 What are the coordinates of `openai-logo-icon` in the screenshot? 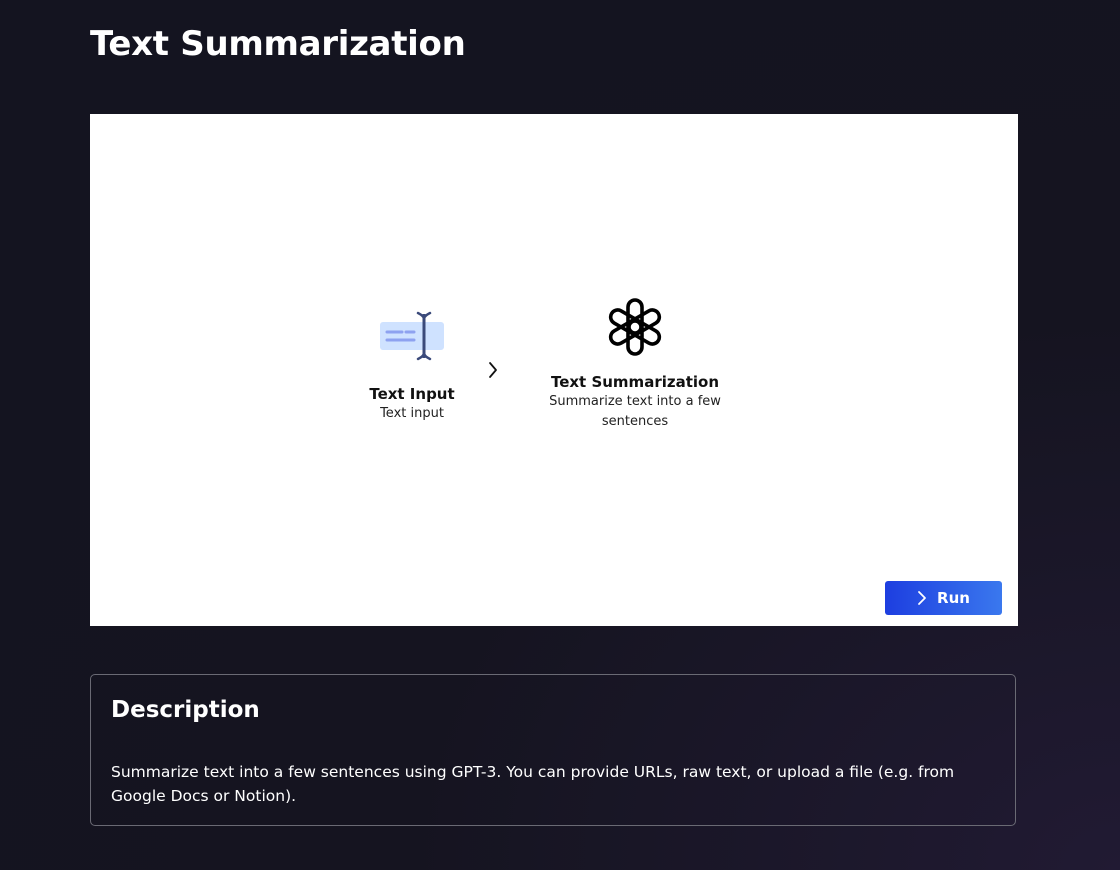 It's located at (635, 327).